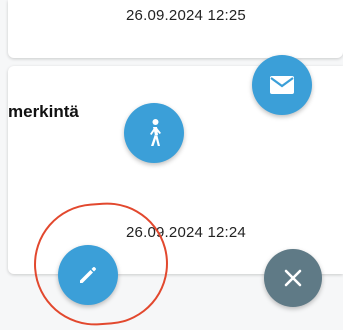 Image resolution: width=343 pixels, height=330 pixels. I want to click on edit-button, so click(88, 275).